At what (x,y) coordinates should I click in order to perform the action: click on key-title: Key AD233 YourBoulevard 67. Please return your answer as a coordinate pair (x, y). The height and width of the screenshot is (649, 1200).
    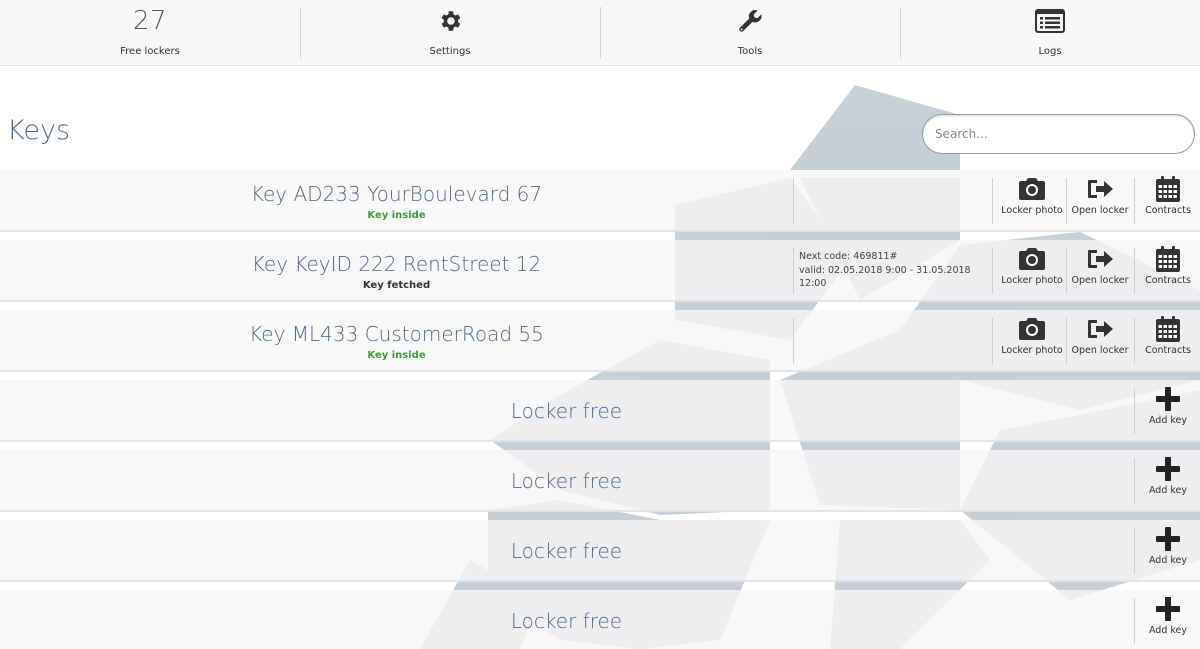
    Looking at the image, I should click on (396, 193).